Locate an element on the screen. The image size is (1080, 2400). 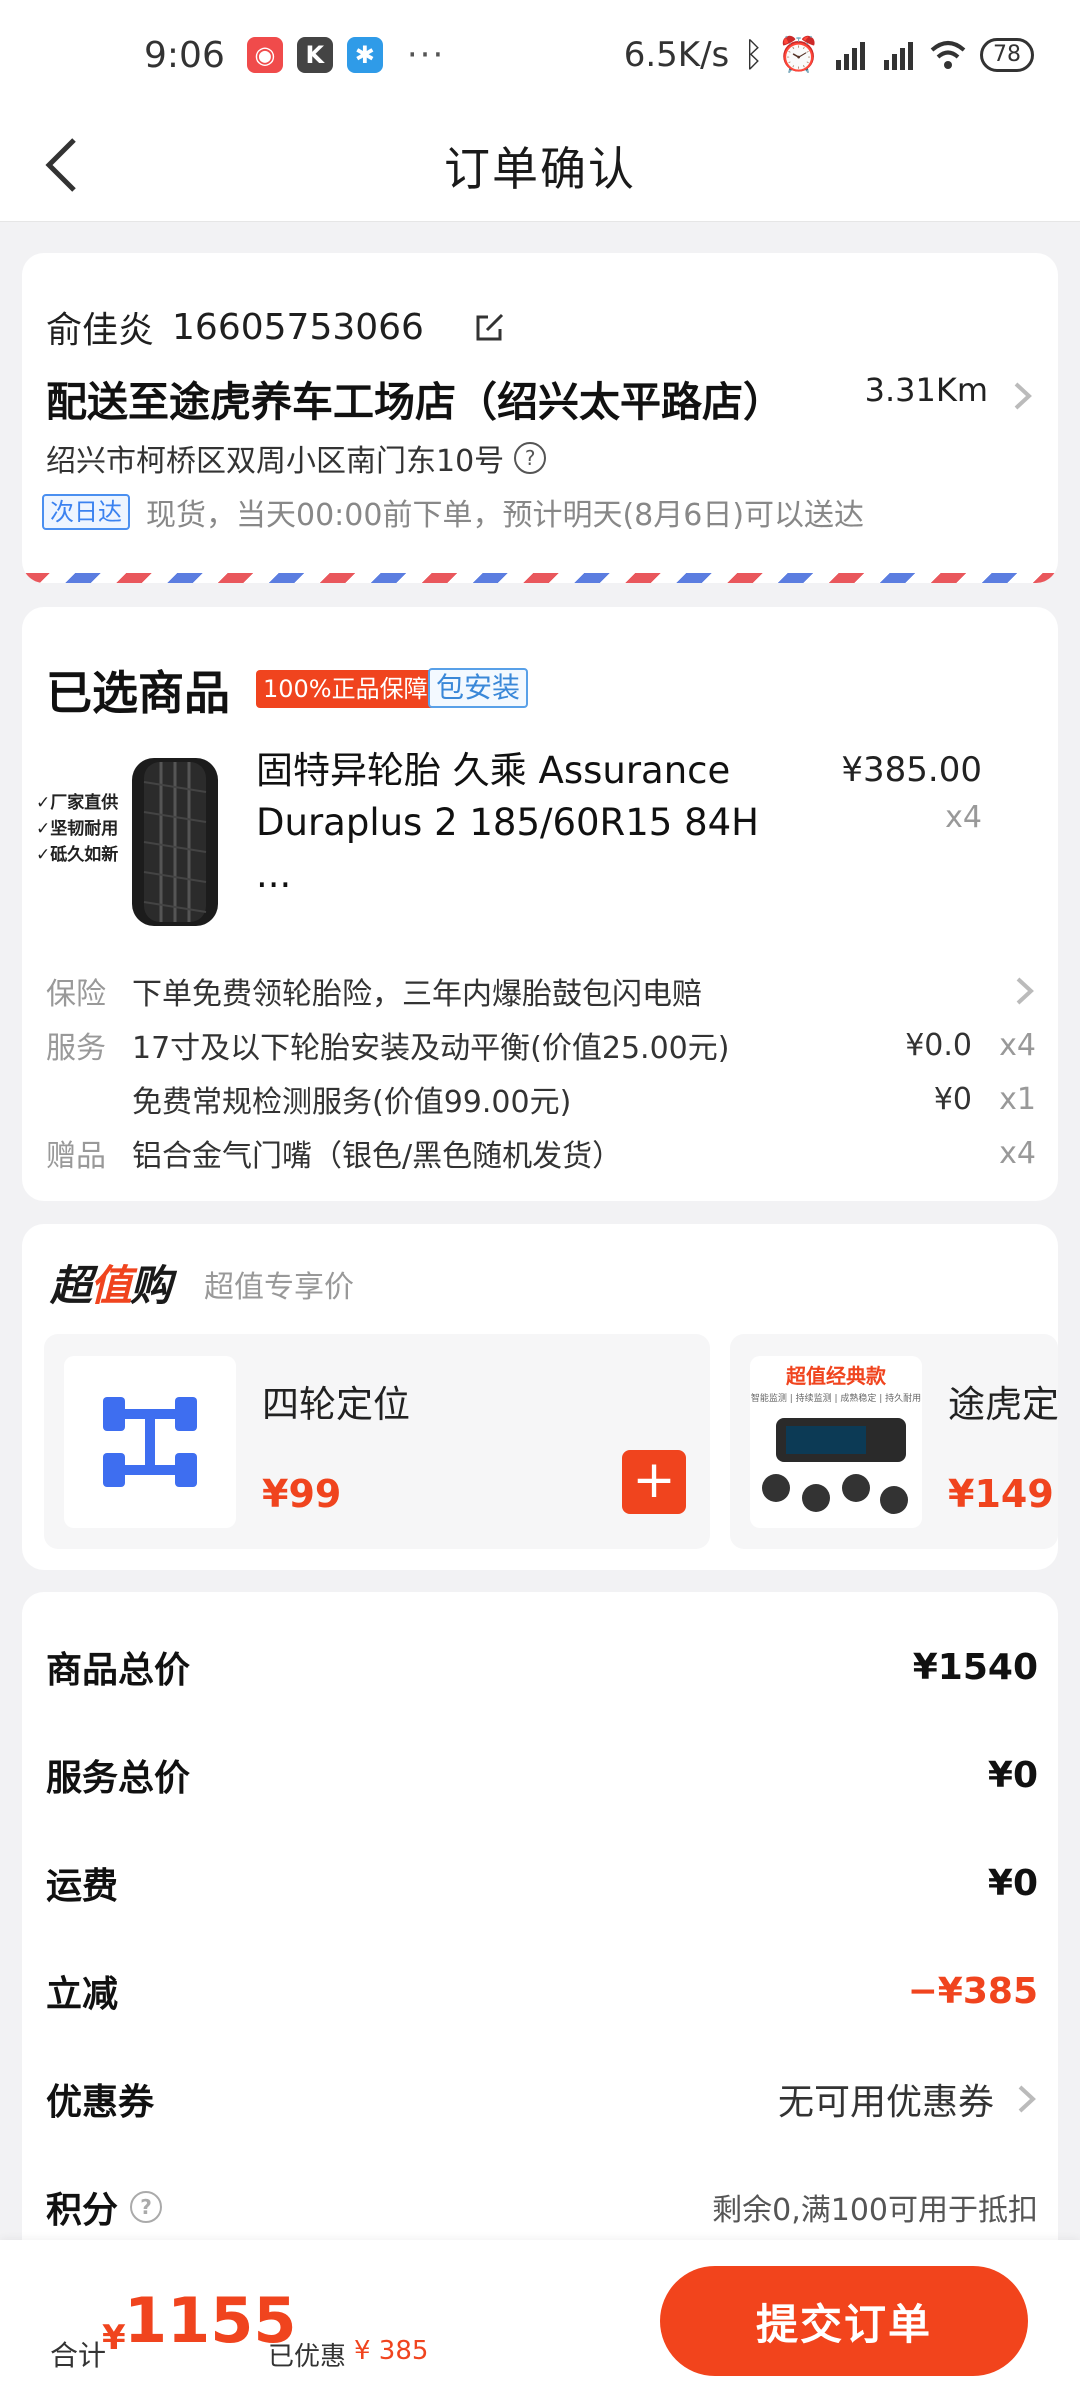
wifi-icon is located at coordinates (948, 55).